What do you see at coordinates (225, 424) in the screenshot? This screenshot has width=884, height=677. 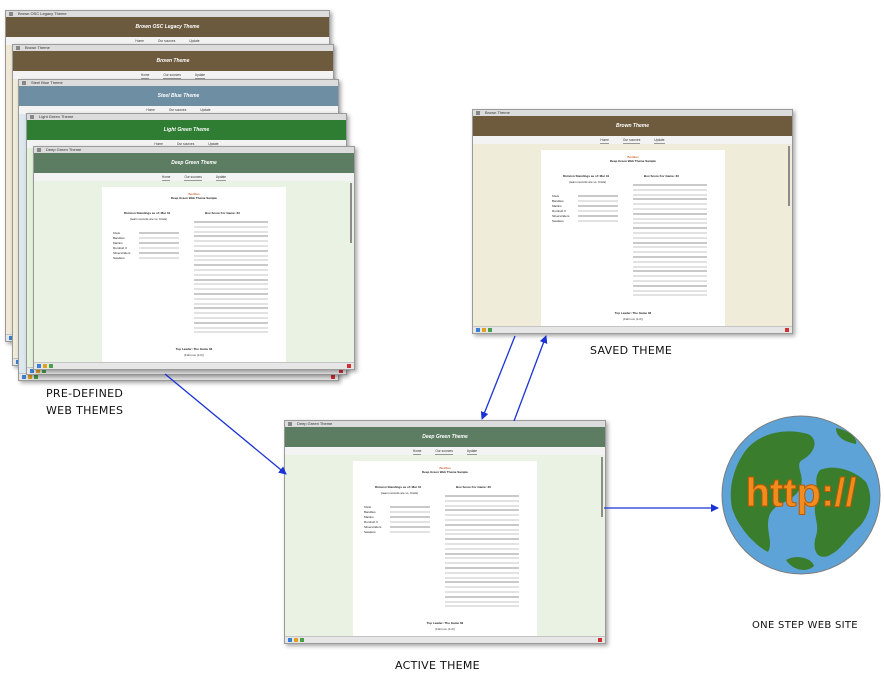 I see `arrow-predefined-to-active` at bounding box center [225, 424].